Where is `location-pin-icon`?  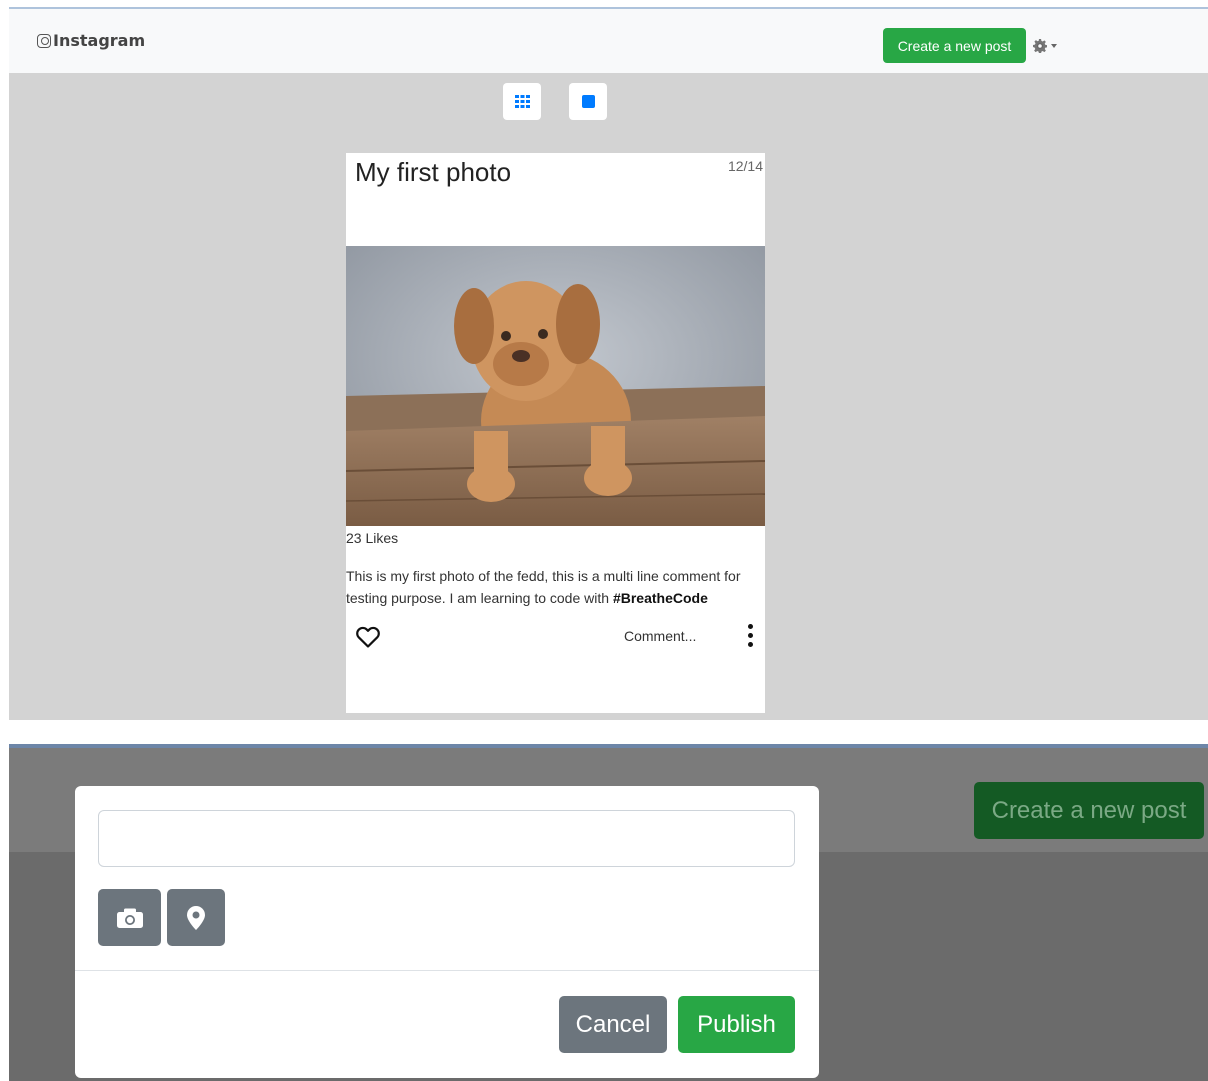
location-pin-icon is located at coordinates (196, 917).